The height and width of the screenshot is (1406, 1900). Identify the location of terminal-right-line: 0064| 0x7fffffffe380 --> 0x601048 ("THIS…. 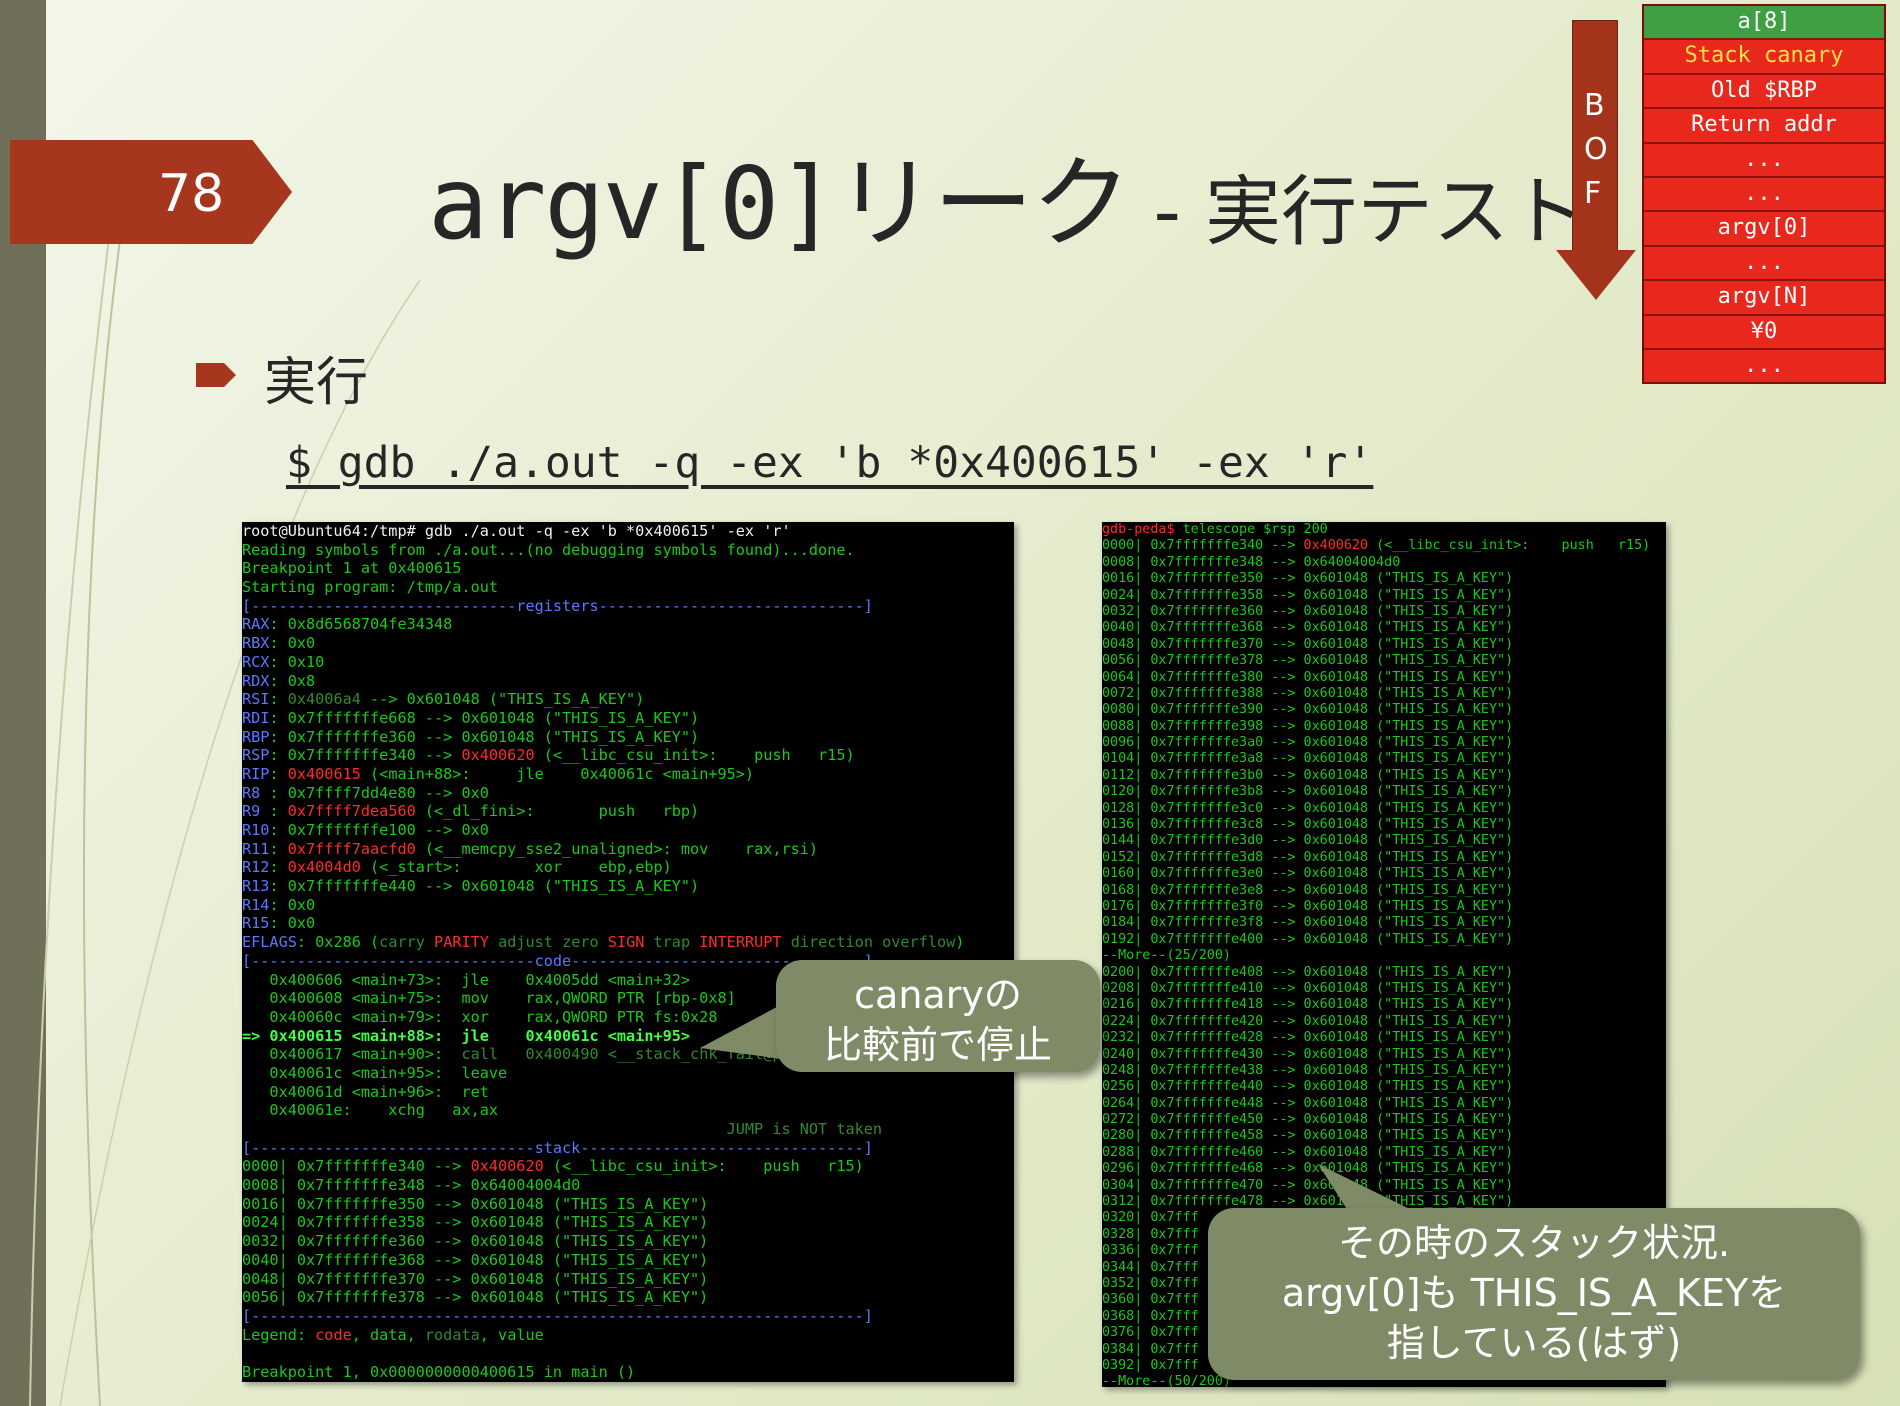
(1384, 678).